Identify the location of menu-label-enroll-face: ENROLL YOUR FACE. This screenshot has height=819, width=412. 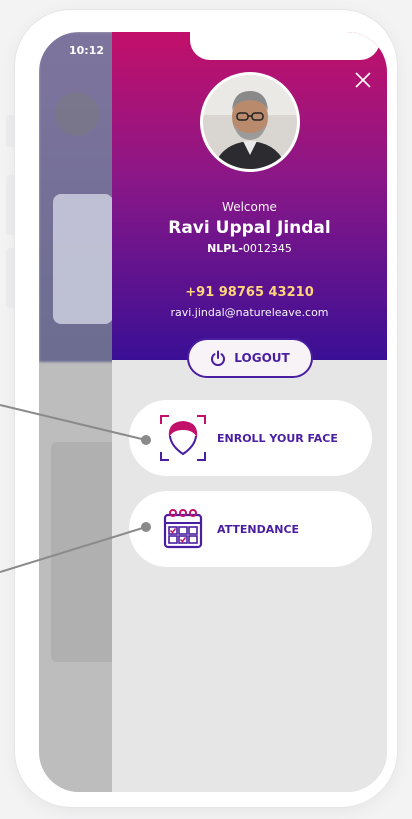
(277, 438).